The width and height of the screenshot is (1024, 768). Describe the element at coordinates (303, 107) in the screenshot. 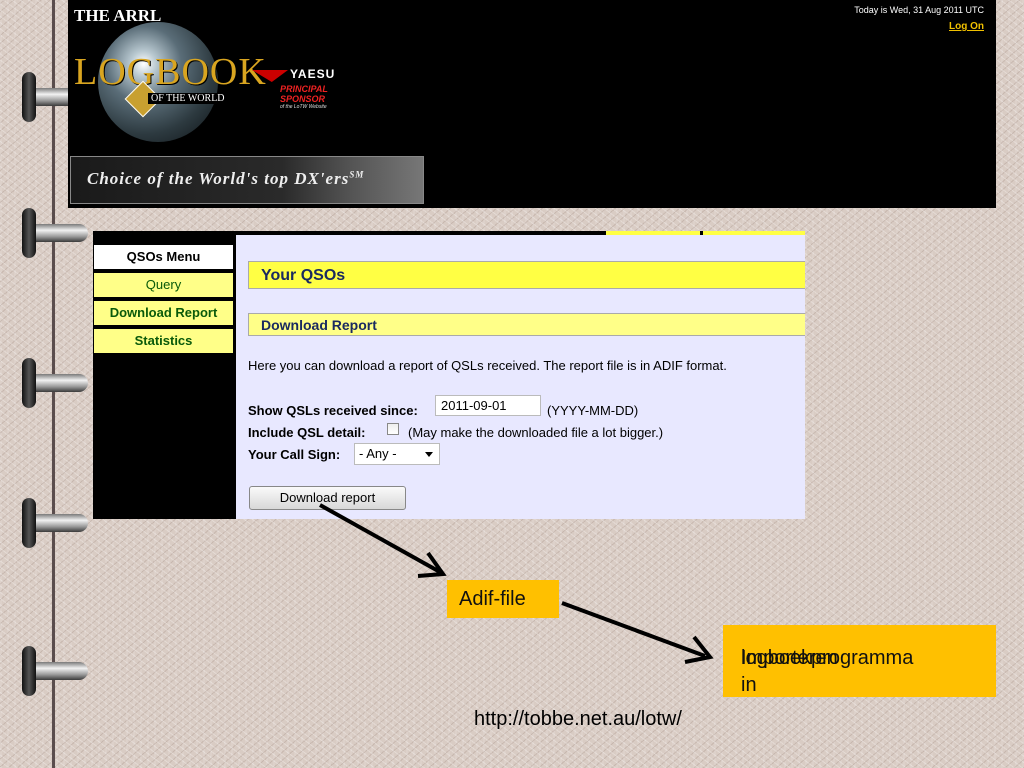

I see `sponsor-subtitle: of the LoTW Website` at that location.